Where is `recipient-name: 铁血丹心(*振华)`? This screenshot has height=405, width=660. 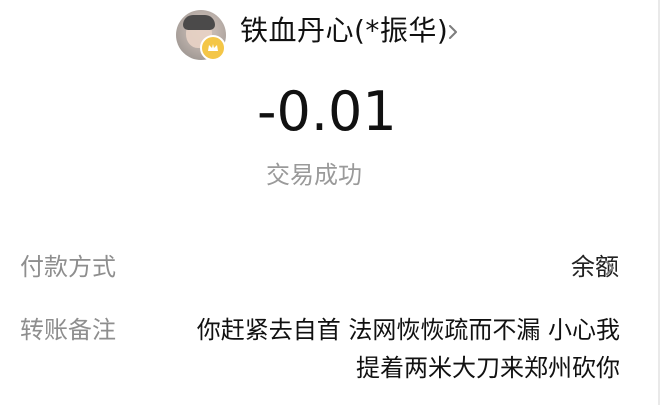
recipient-name: 铁血丹心(*振华) is located at coordinates (344, 31).